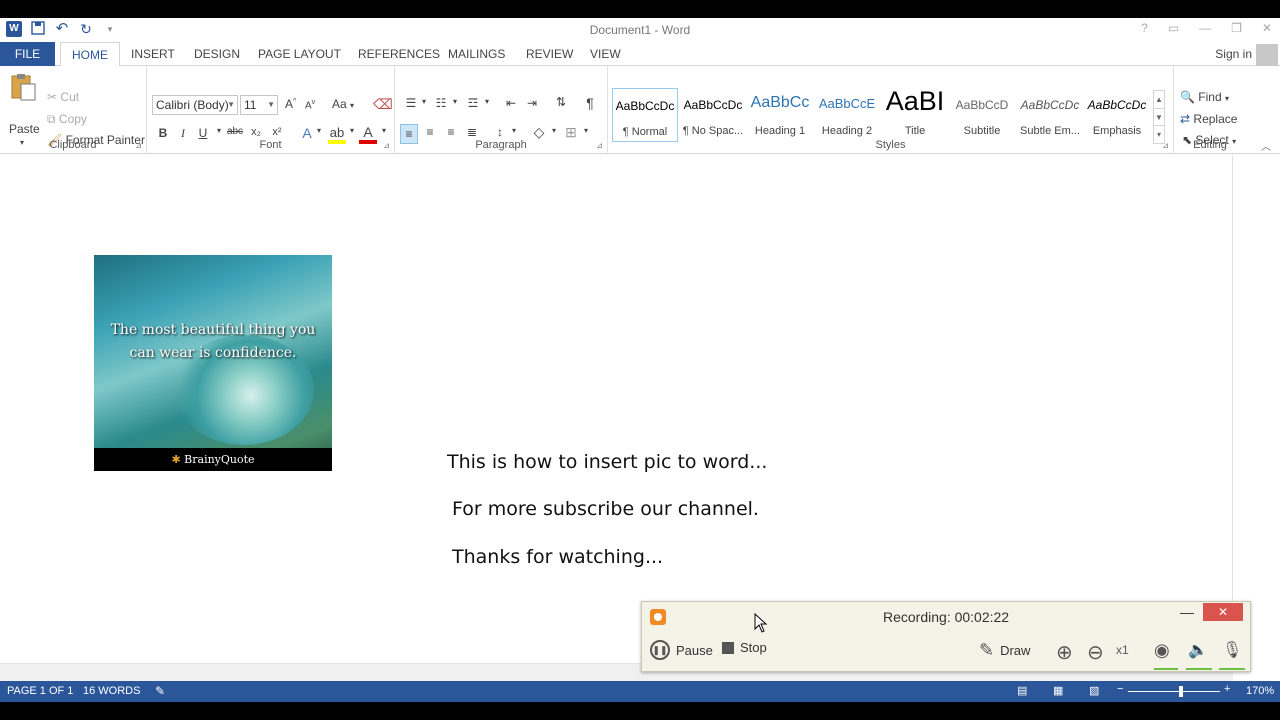 The image size is (1280, 720). What do you see at coordinates (1256, 409) in the screenshot?
I see `vertical-scrollbar` at bounding box center [1256, 409].